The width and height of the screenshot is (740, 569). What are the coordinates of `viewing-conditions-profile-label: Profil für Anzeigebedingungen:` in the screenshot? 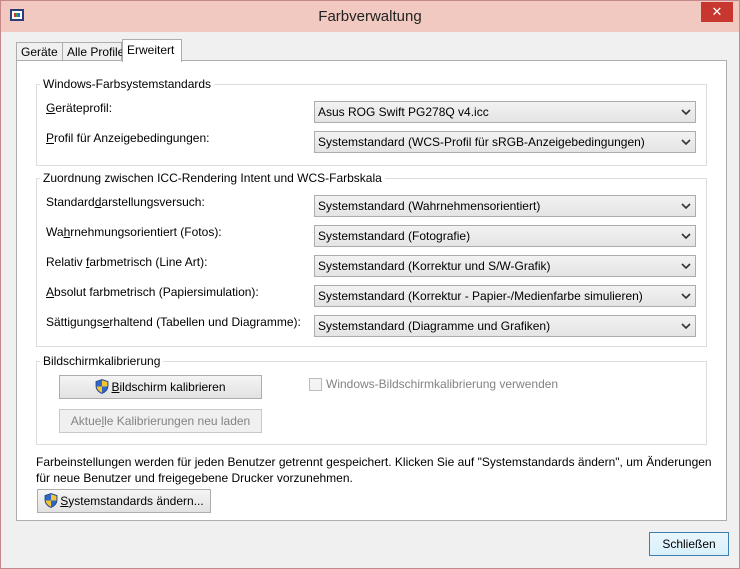 It's located at (128, 138).